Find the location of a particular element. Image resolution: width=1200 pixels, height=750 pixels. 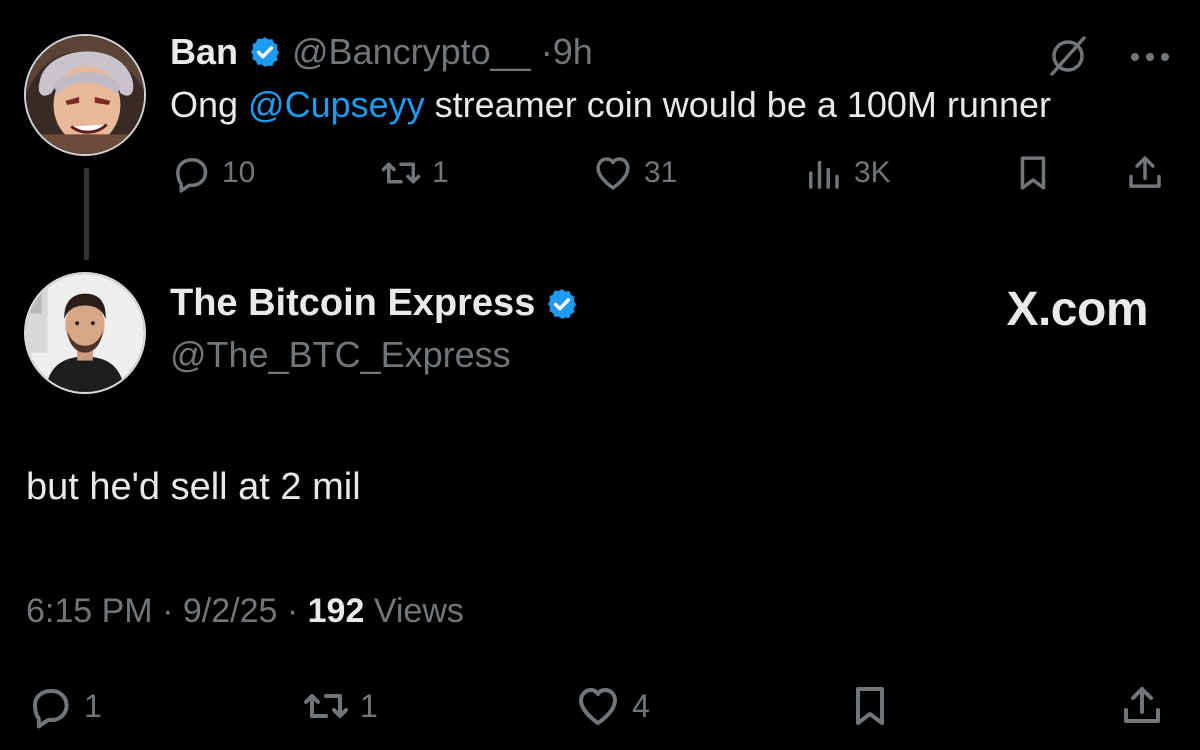

like-button: 4 is located at coordinates (612, 706).